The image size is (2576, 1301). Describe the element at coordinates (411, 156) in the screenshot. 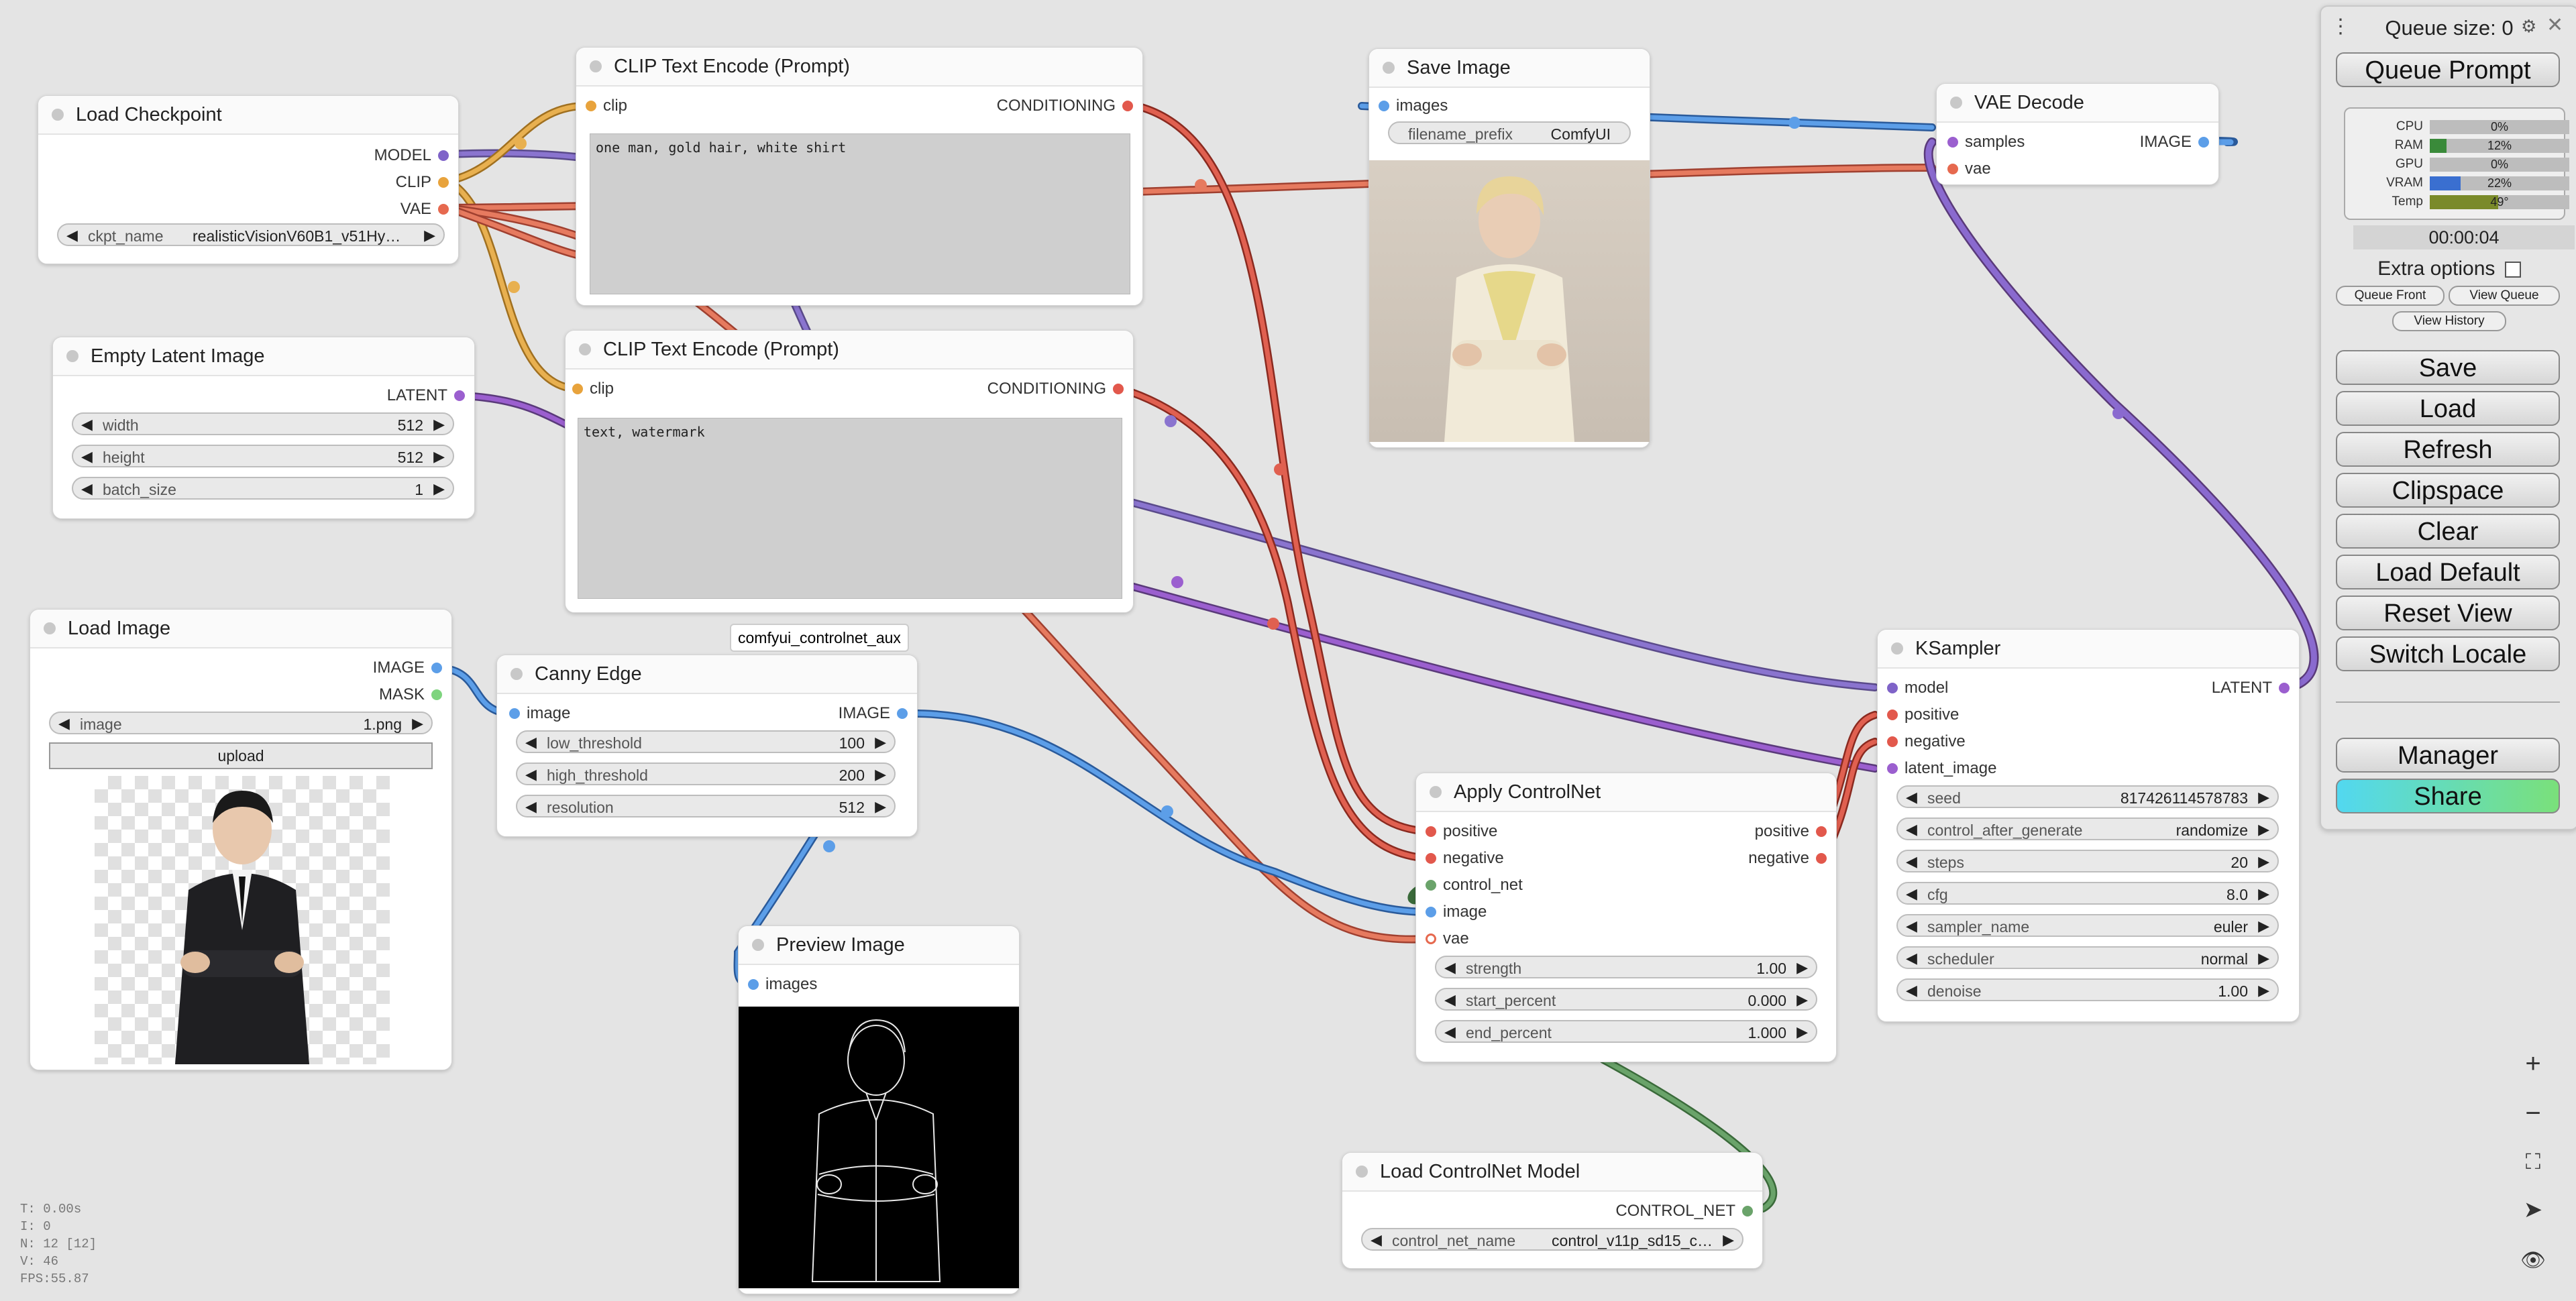

I see `output-model: MODEL` at that location.